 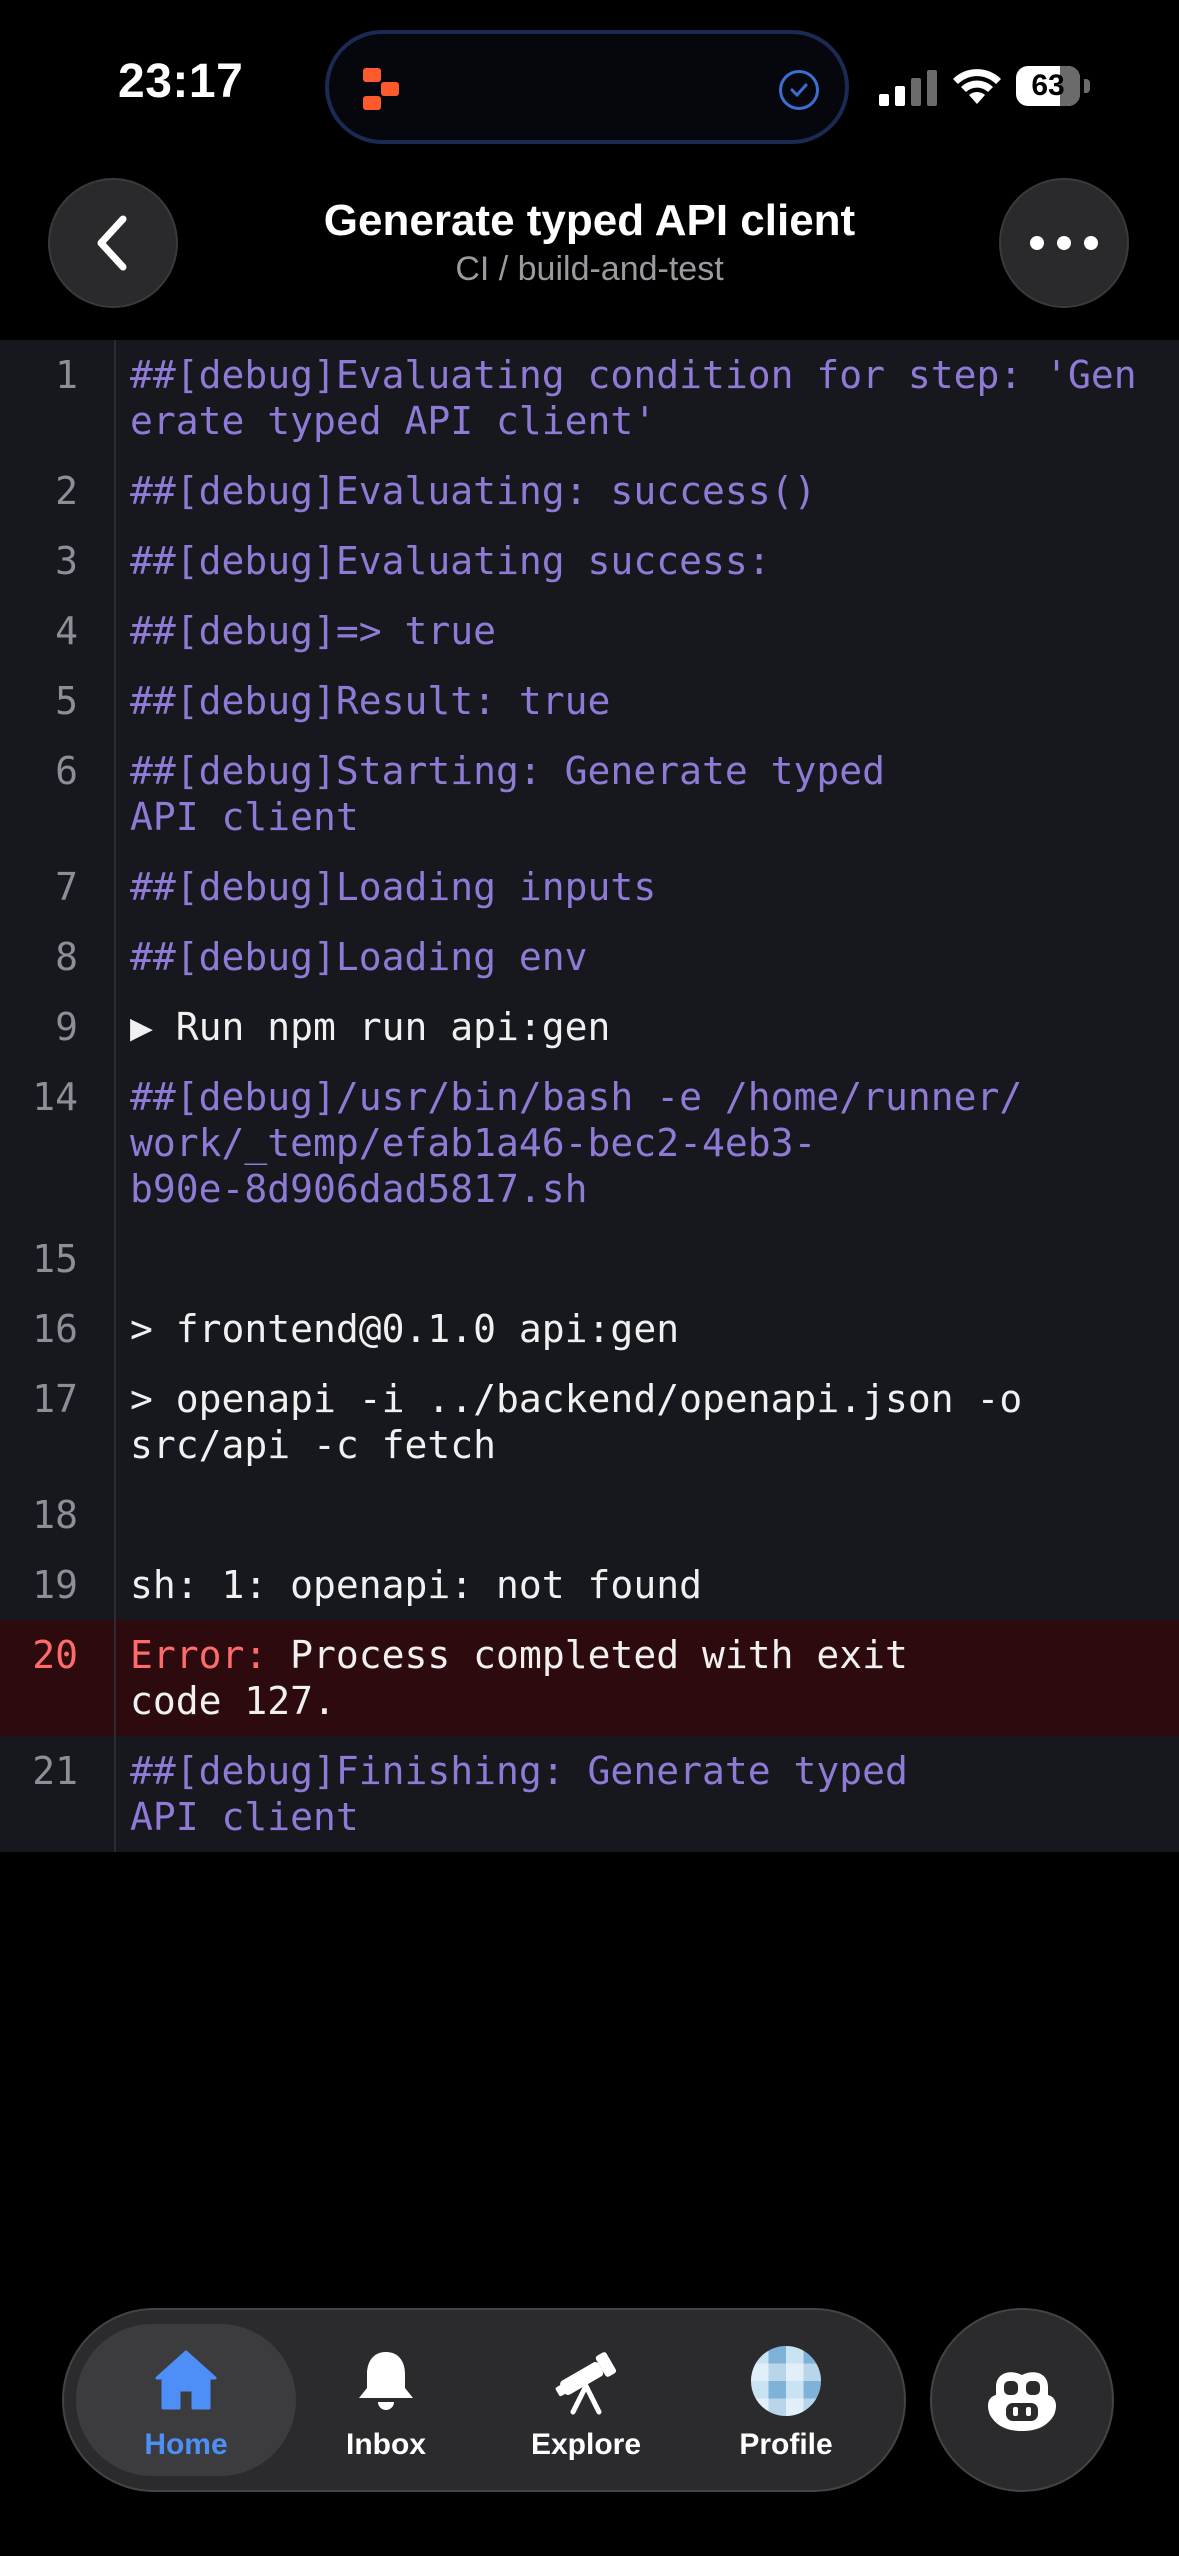 I want to click on line-number: 19, so click(x=58, y=1585).